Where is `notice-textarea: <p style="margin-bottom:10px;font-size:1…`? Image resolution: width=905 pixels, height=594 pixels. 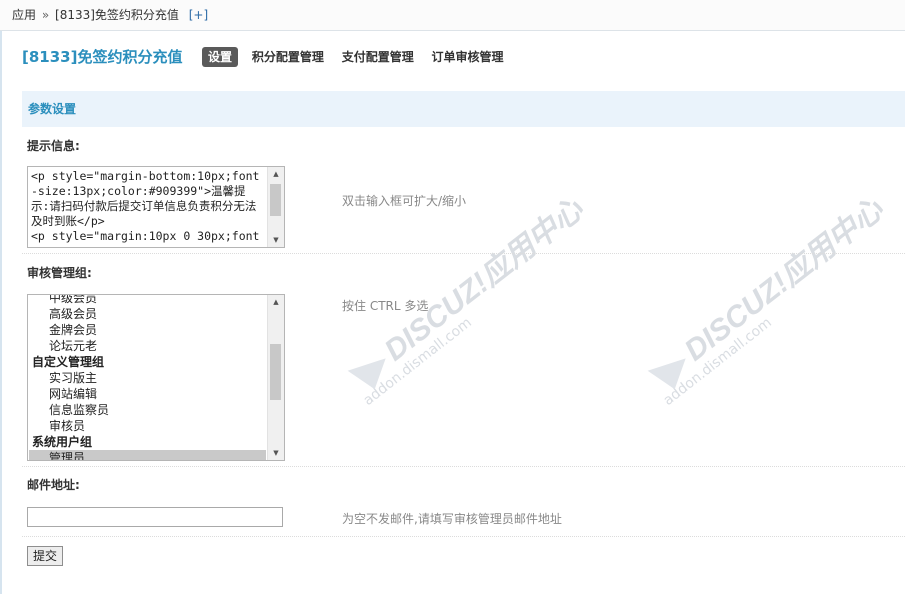 notice-textarea: <p style="margin-bottom:10px;font-size:1… is located at coordinates (156, 207).